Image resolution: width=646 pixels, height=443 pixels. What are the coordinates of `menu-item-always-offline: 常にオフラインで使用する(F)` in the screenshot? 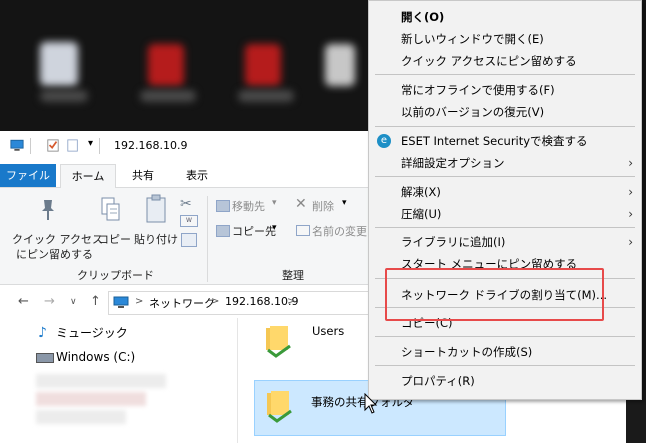 It's located at (505, 90).